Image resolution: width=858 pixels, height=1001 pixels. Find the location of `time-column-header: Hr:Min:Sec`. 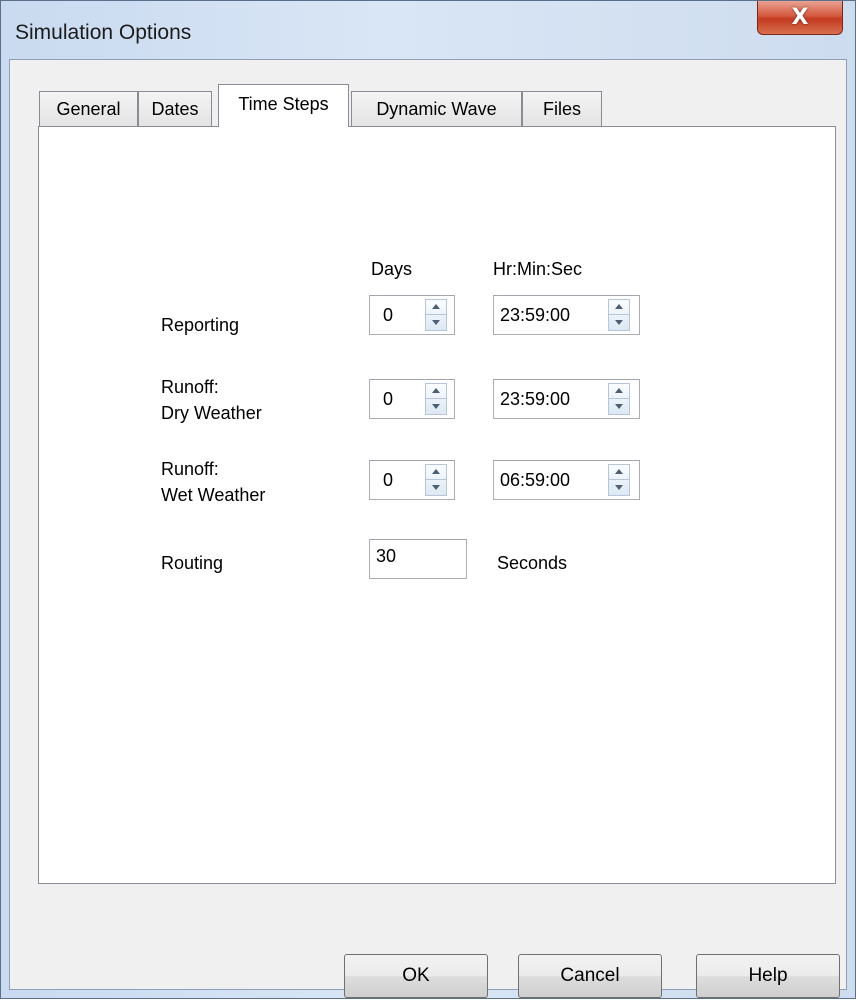

time-column-header: Hr:Min:Sec is located at coordinates (538, 269).